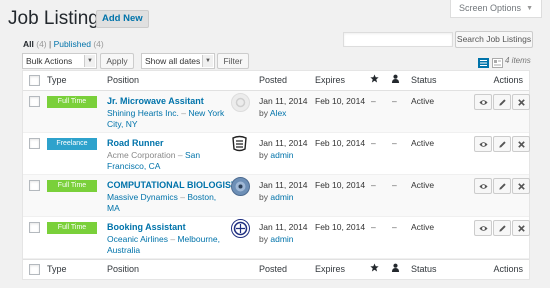 This screenshot has width=550, height=288. Describe the element at coordinates (72, 44) in the screenshot. I see `view-published-link: Published` at that location.